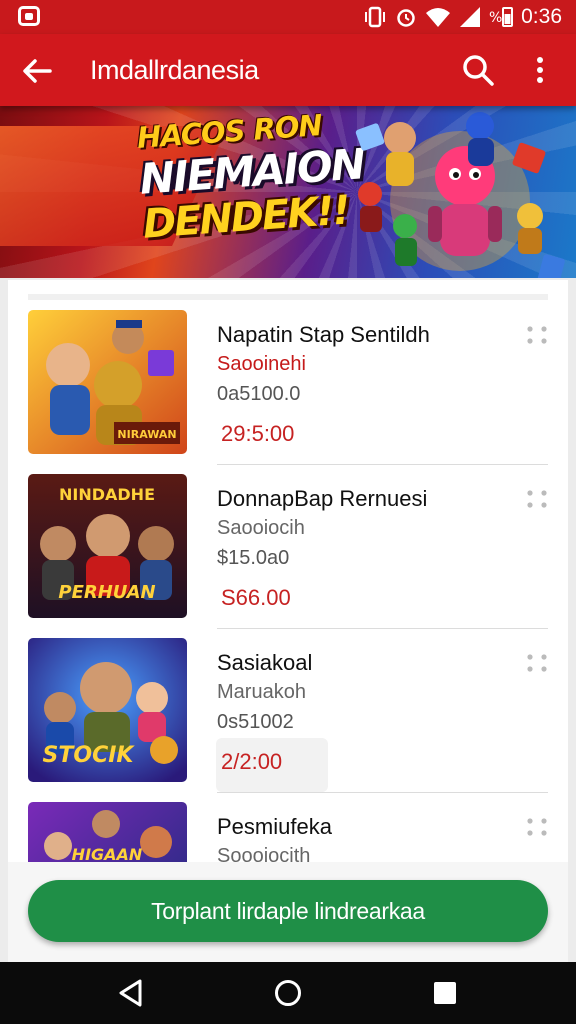 The height and width of the screenshot is (1024, 576). What do you see at coordinates (445, 993) in the screenshot?
I see `nav-recents-icon` at bounding box center [445, 993].